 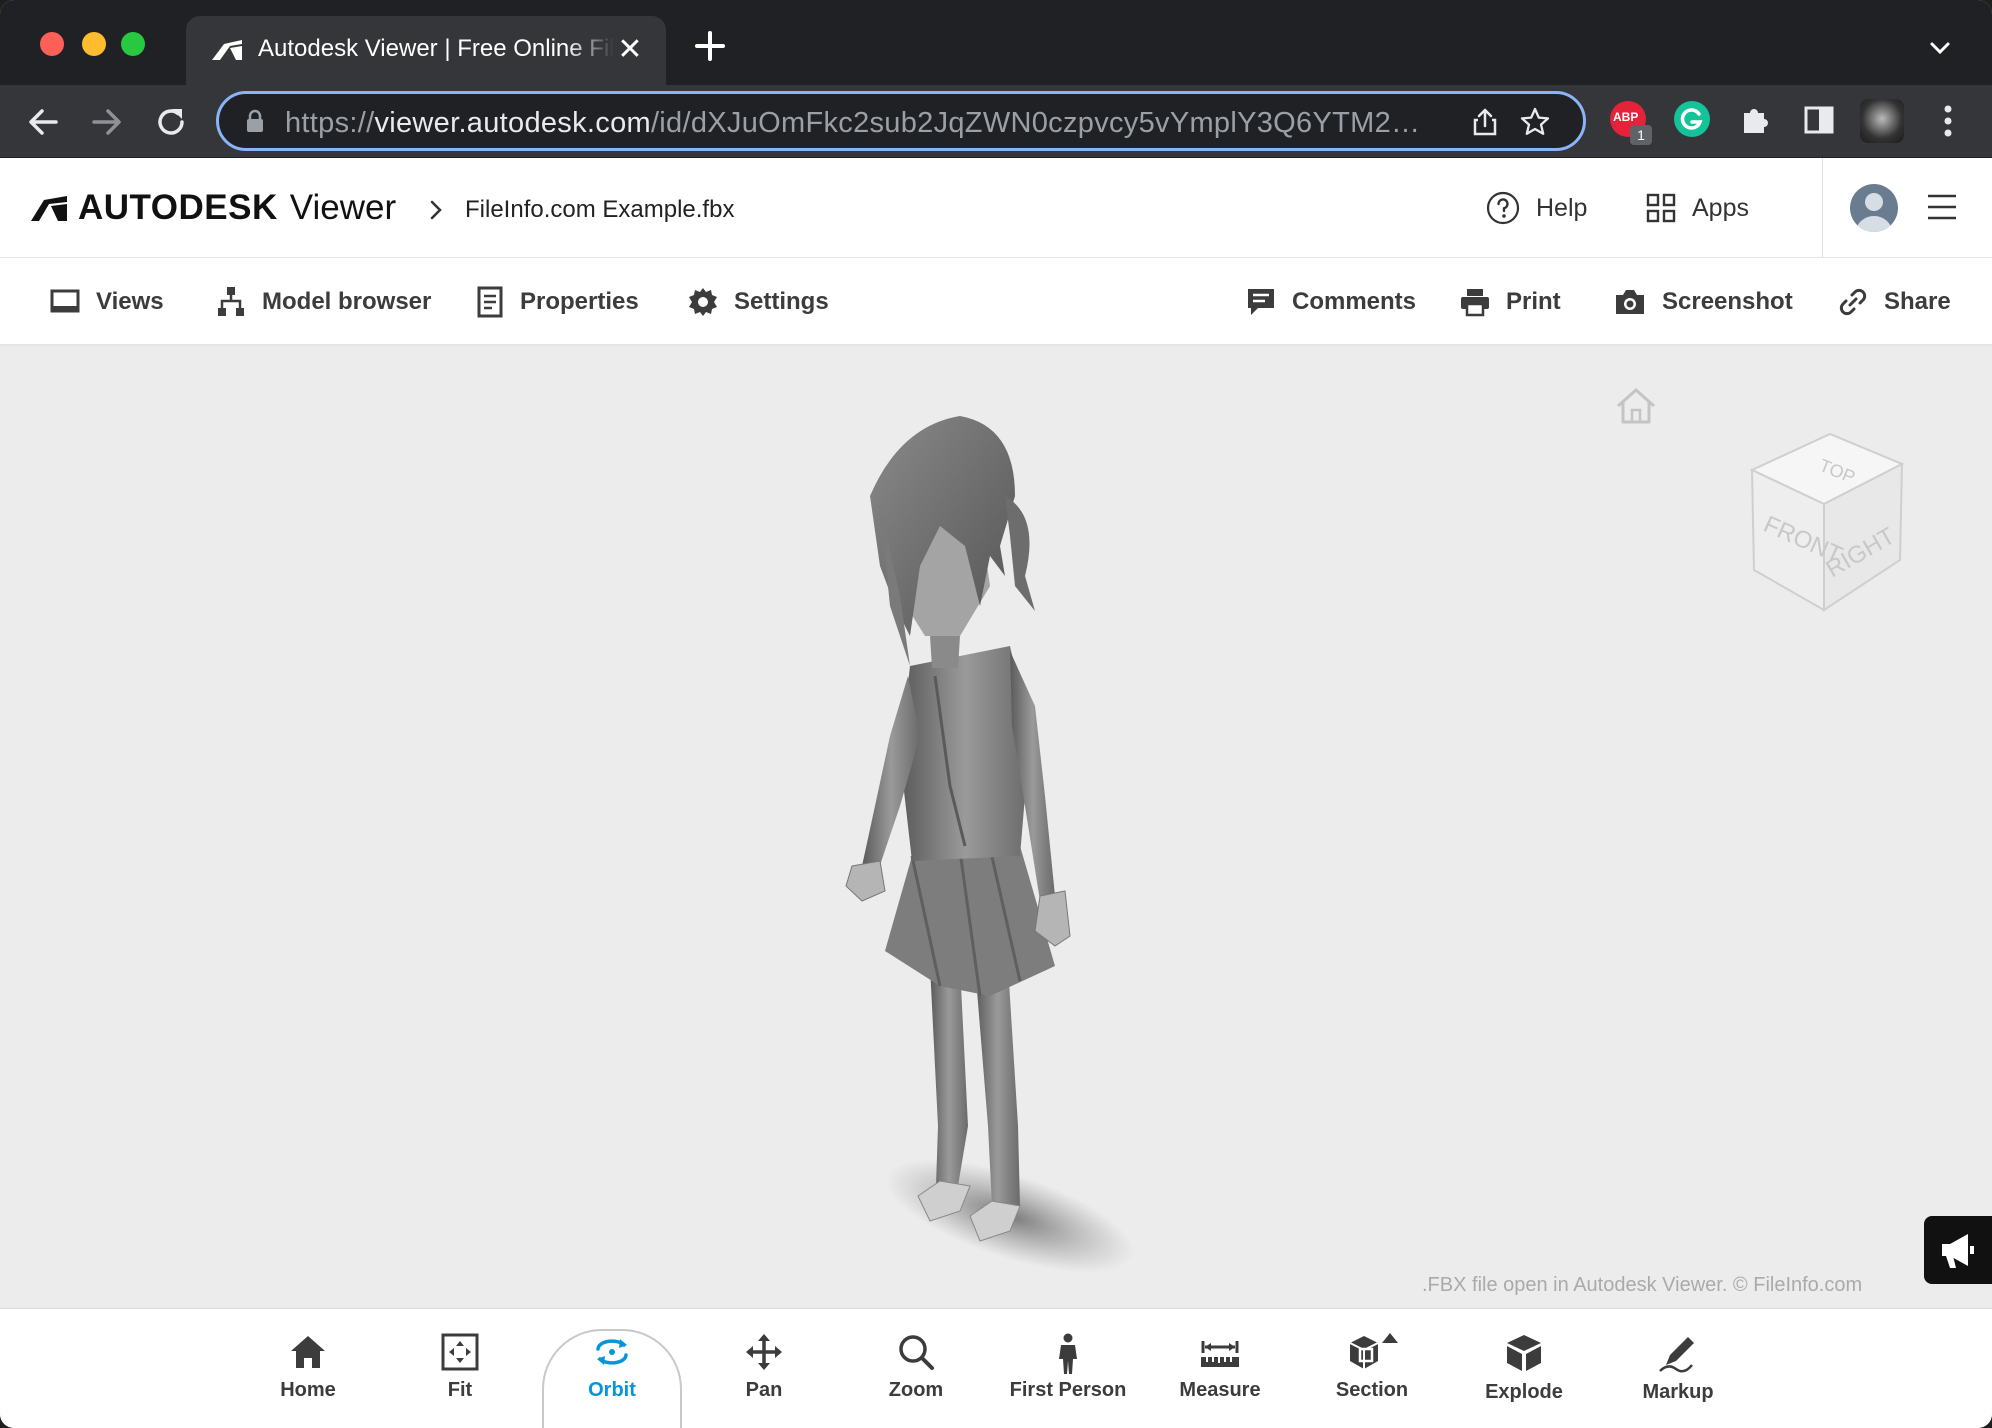 What do you see at coordinates (94, 44) in the screenshot?
I see `minimize-window-button` at bounding box center [94, 44].